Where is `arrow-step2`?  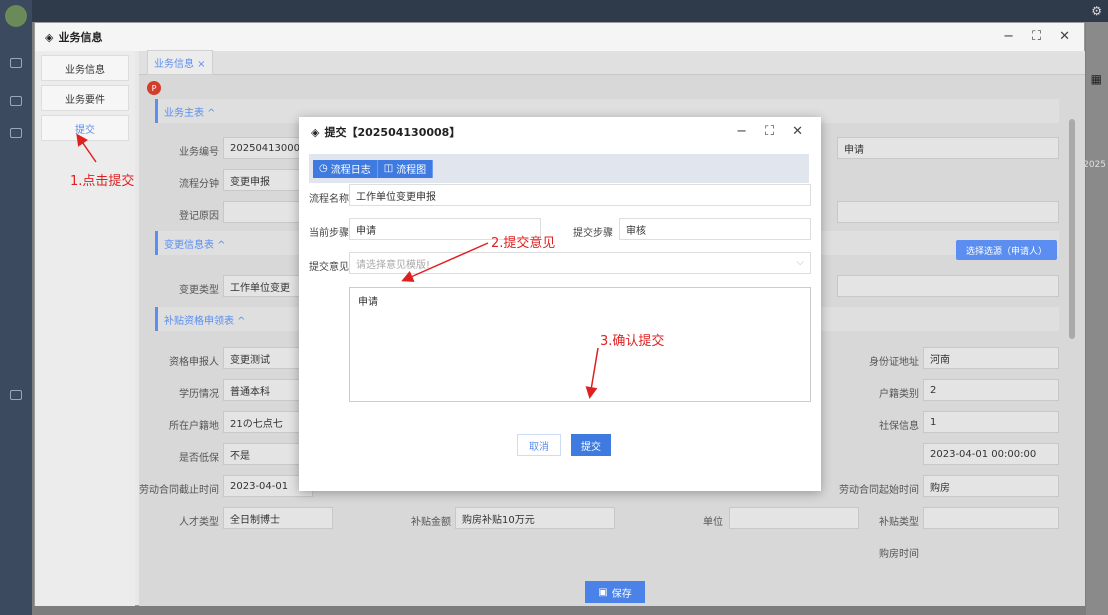
arrow-step2 is located at coordinates (445, 262).